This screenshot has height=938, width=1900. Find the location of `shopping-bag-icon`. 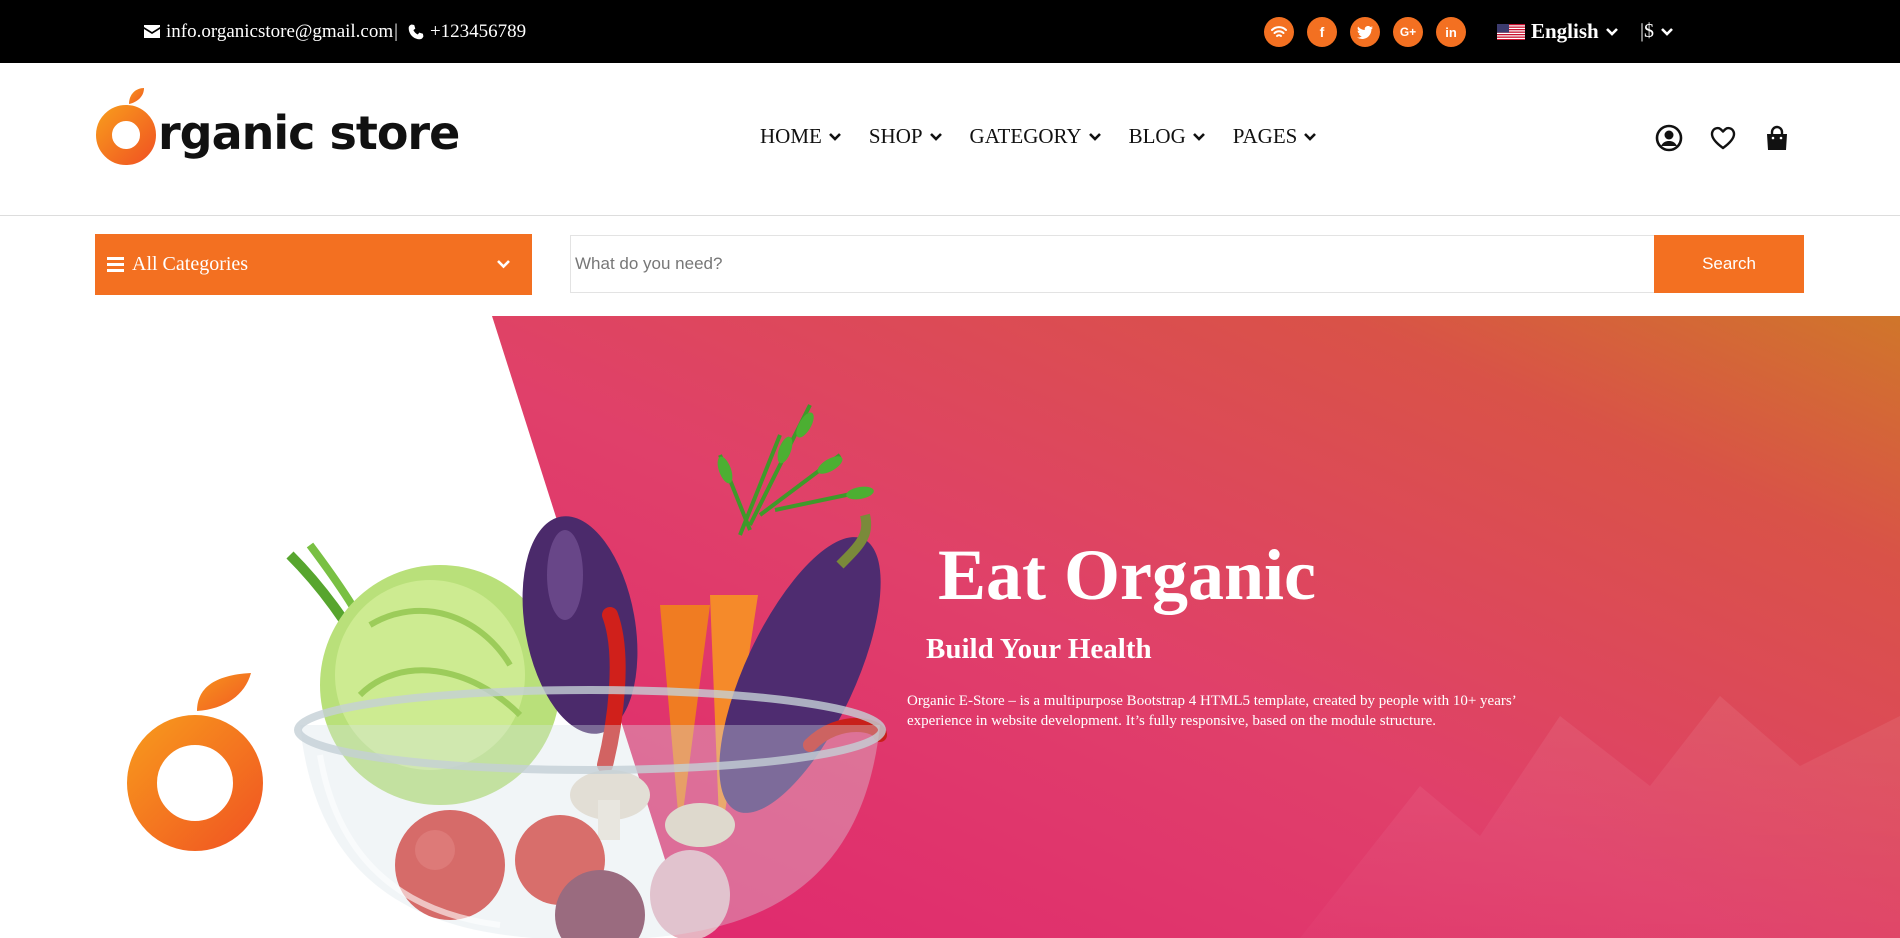

shopping-bag-icon is located at coordinates (1777, 138).